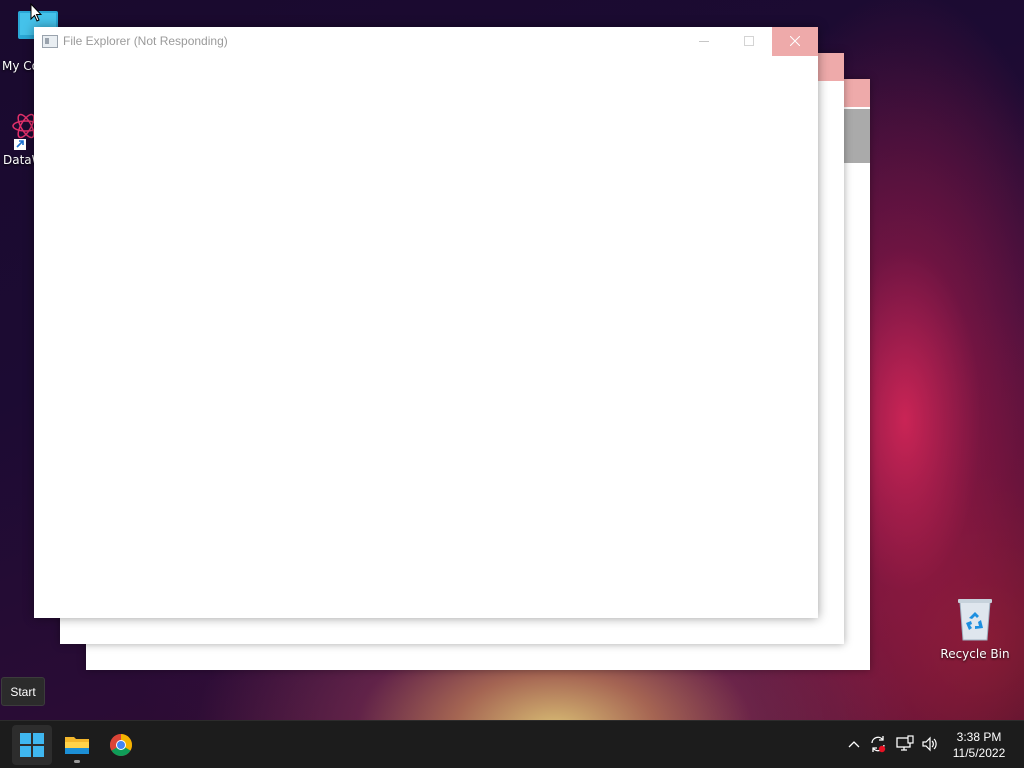  I want to click on chrome-icon, so click(121, 745).